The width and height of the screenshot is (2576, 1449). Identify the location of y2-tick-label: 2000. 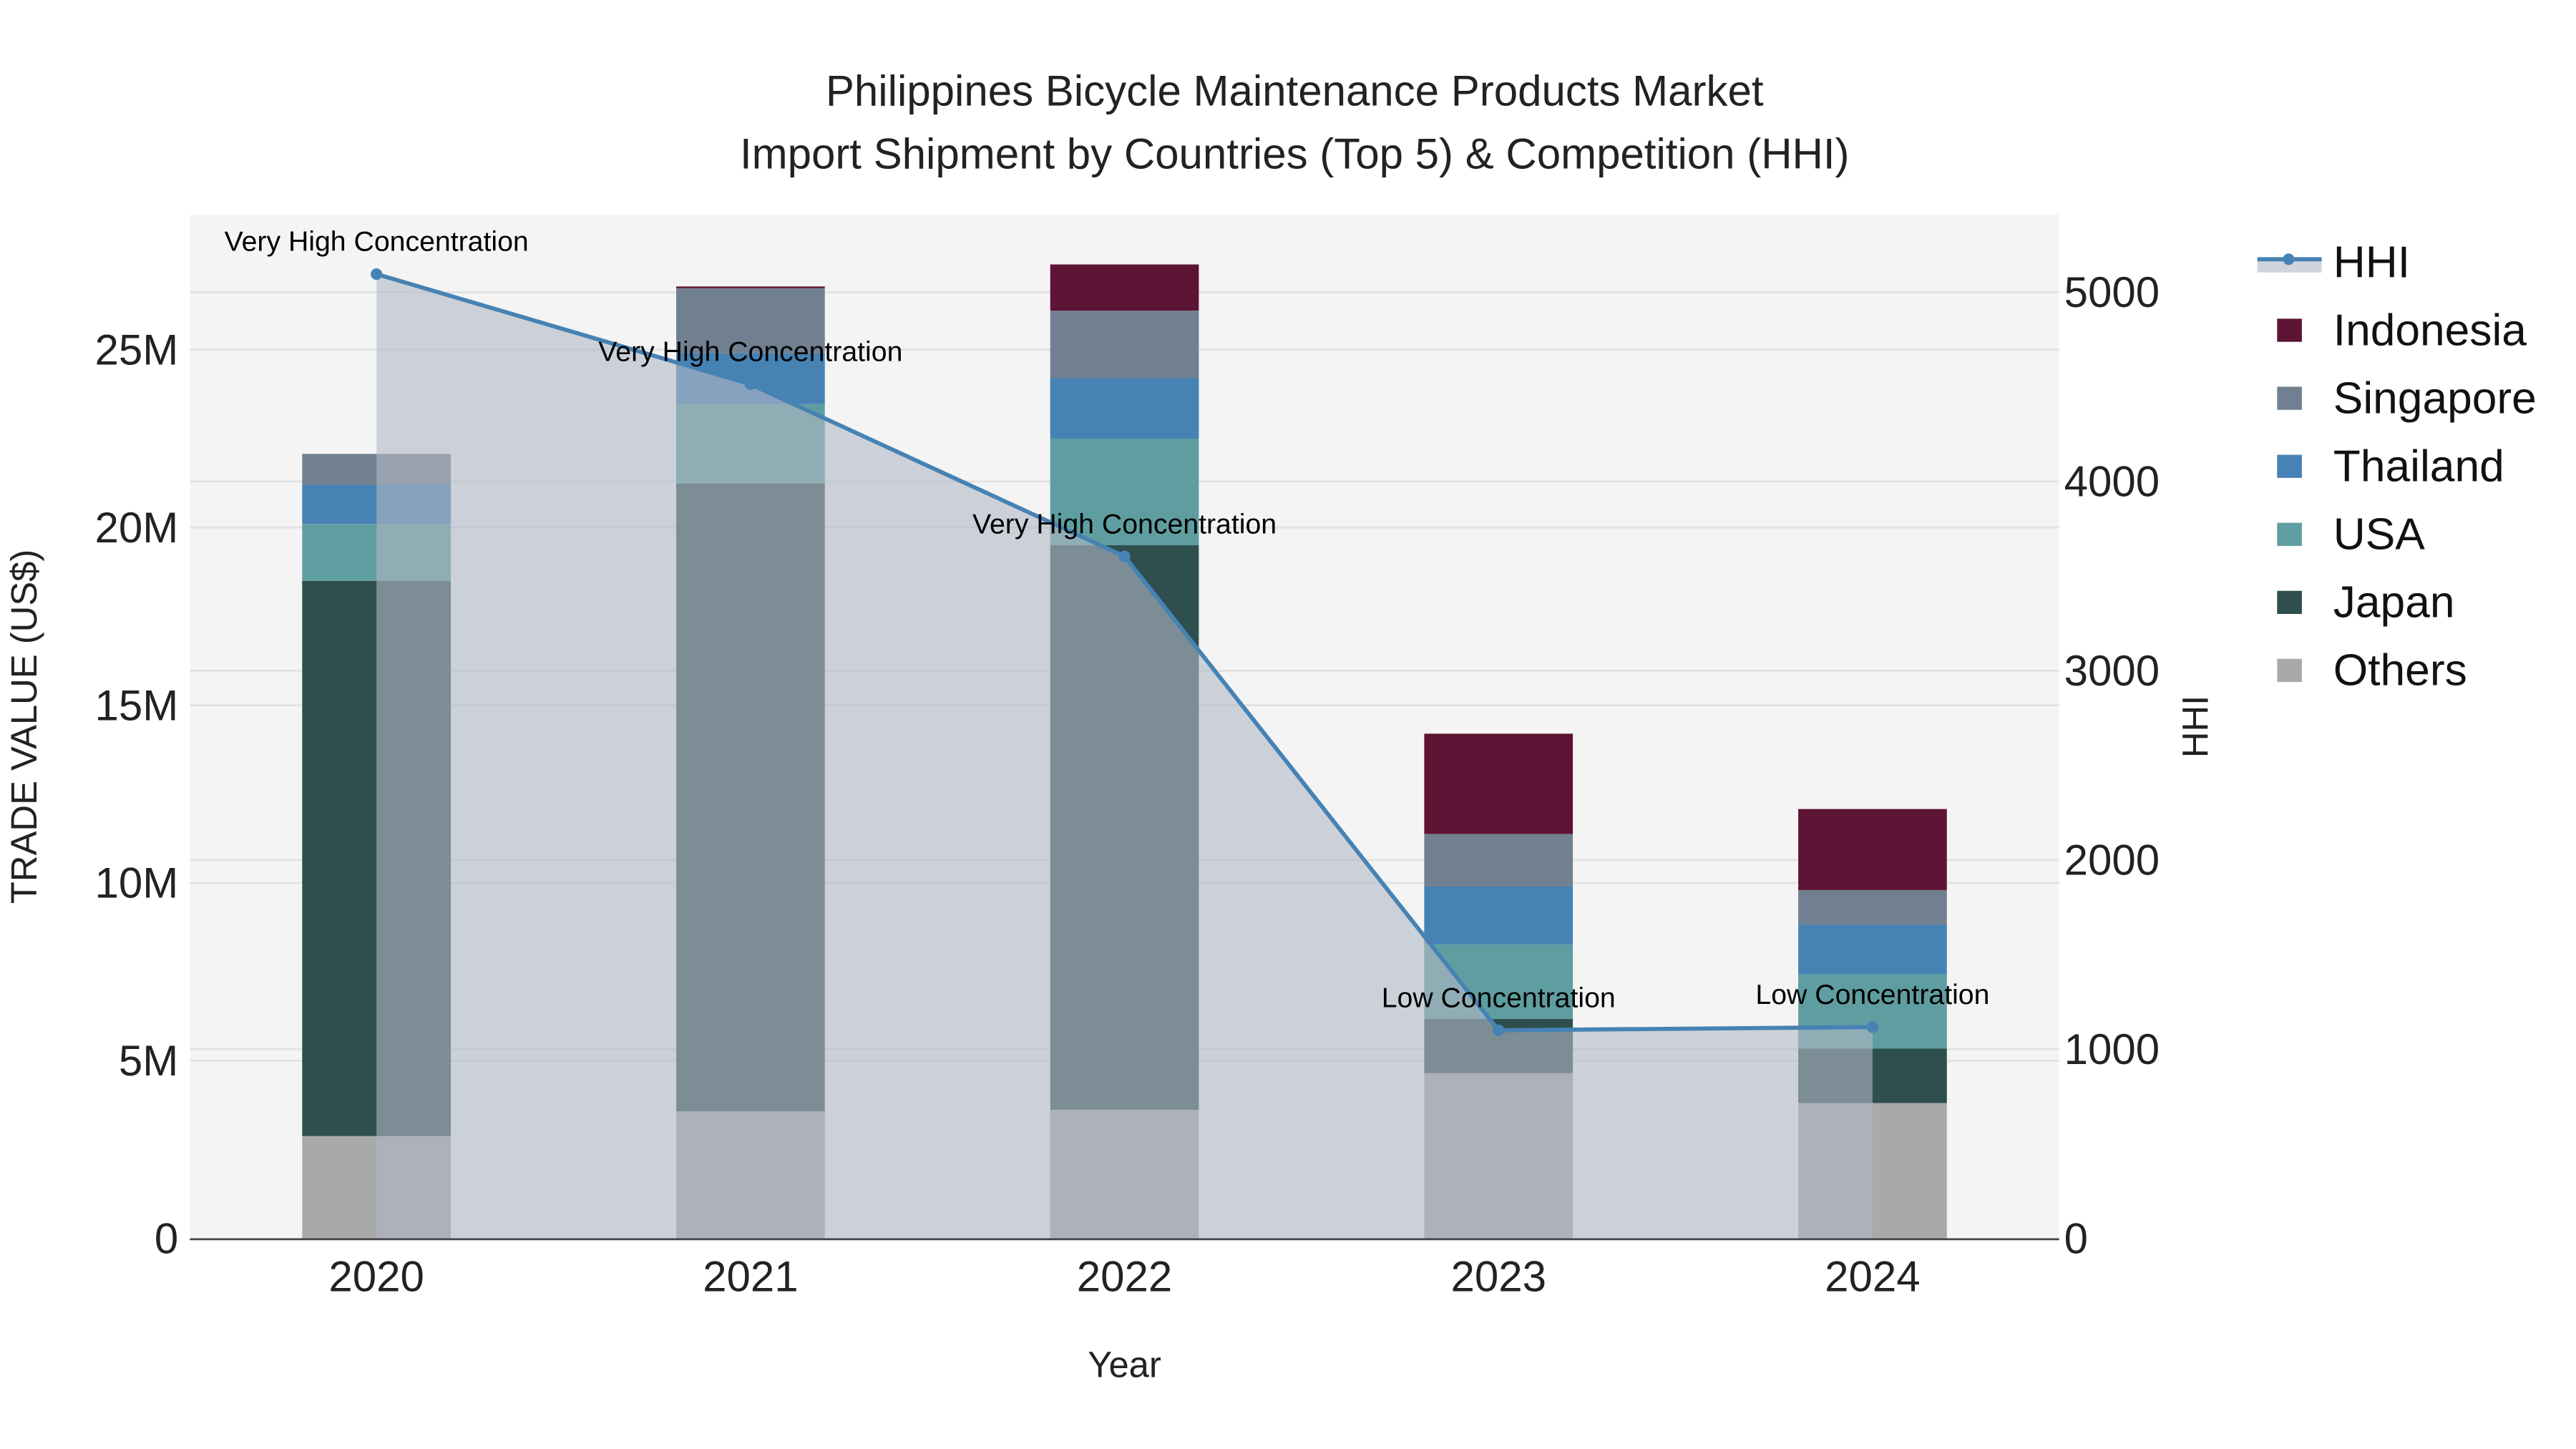
(2112, 860).